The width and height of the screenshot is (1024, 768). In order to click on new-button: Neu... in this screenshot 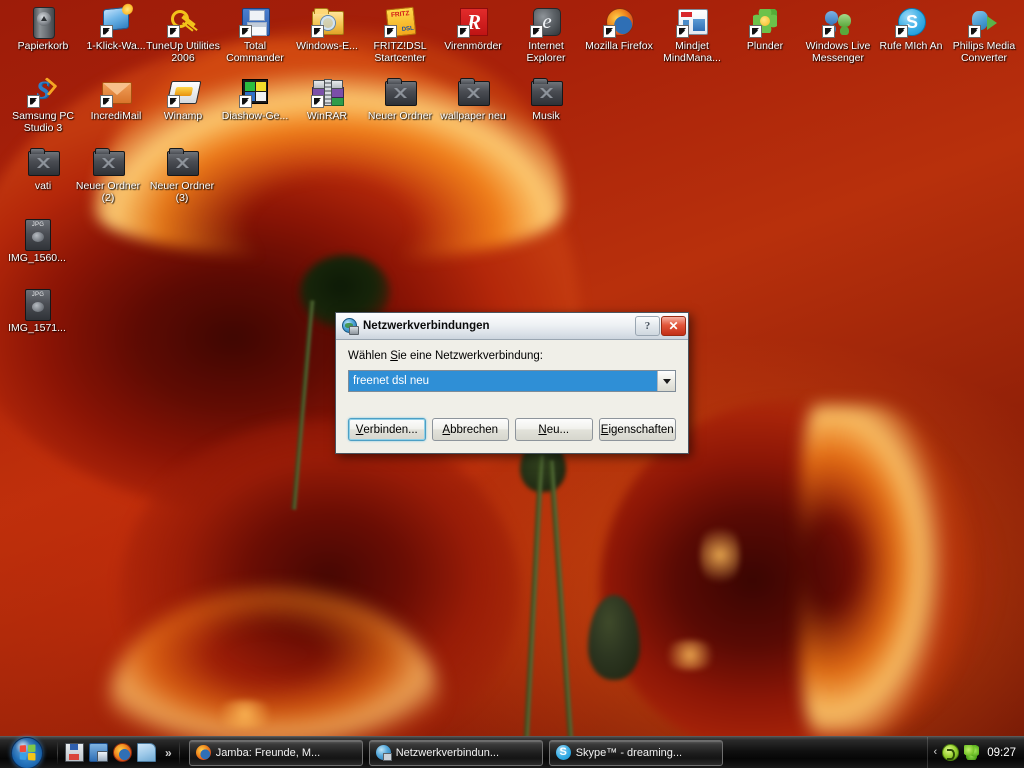, I will do `click(554, 429)`.